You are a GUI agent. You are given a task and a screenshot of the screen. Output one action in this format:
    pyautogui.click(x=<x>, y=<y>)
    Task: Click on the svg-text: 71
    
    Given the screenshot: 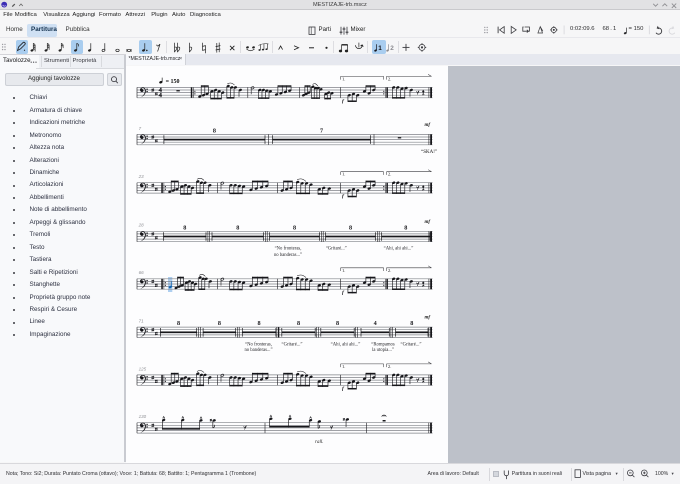 What is the action you would take?
    pyautogui.click(x=142, y=321)
    